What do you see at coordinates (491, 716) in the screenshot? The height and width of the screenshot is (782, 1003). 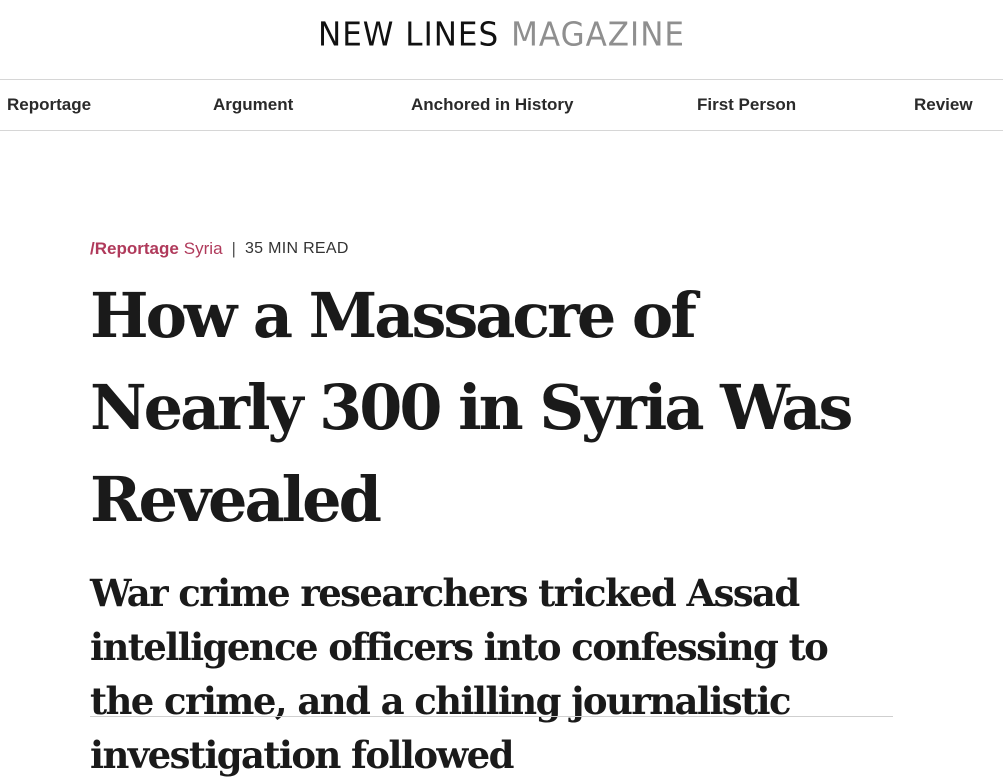 I see `divider` at bounding box center [491, 716].